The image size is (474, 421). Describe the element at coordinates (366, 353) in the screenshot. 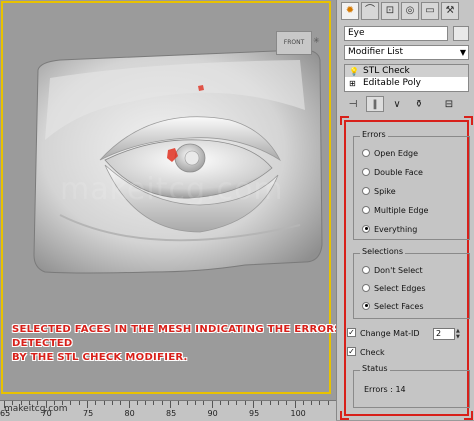

I see `check-checkbox: ✓ Check` at that location.